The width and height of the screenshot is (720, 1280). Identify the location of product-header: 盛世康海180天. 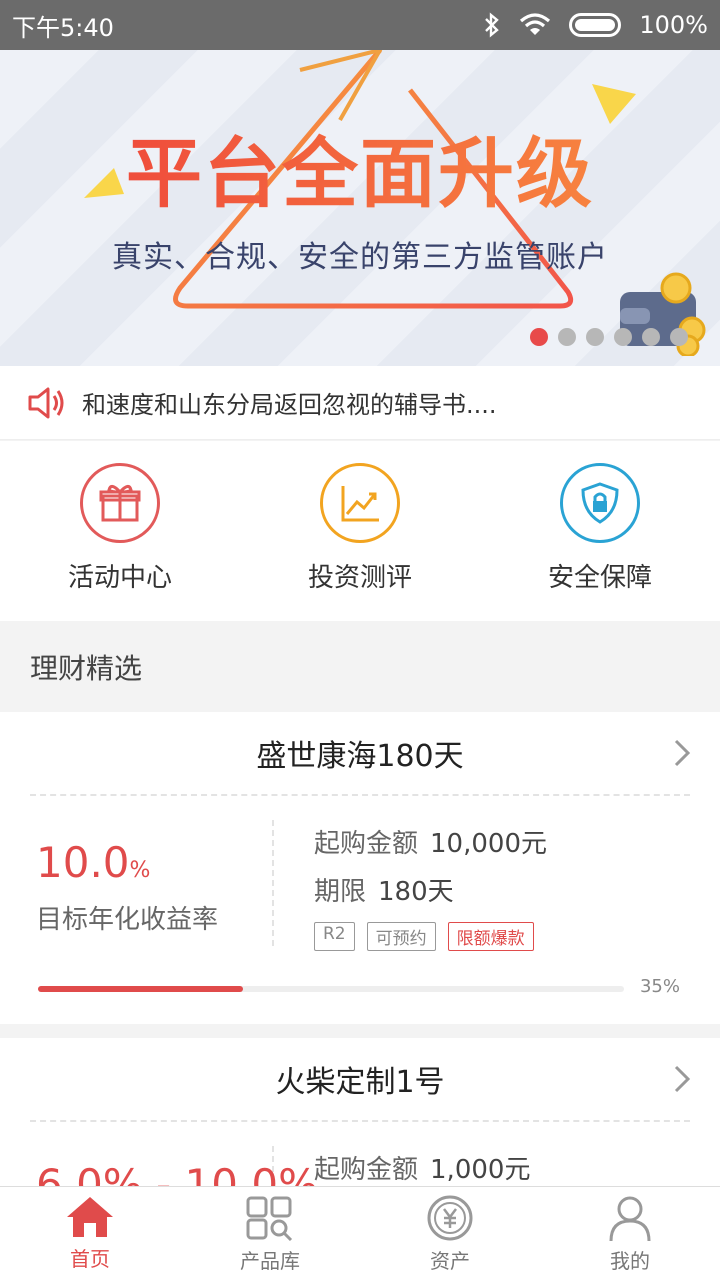
(360, 753).